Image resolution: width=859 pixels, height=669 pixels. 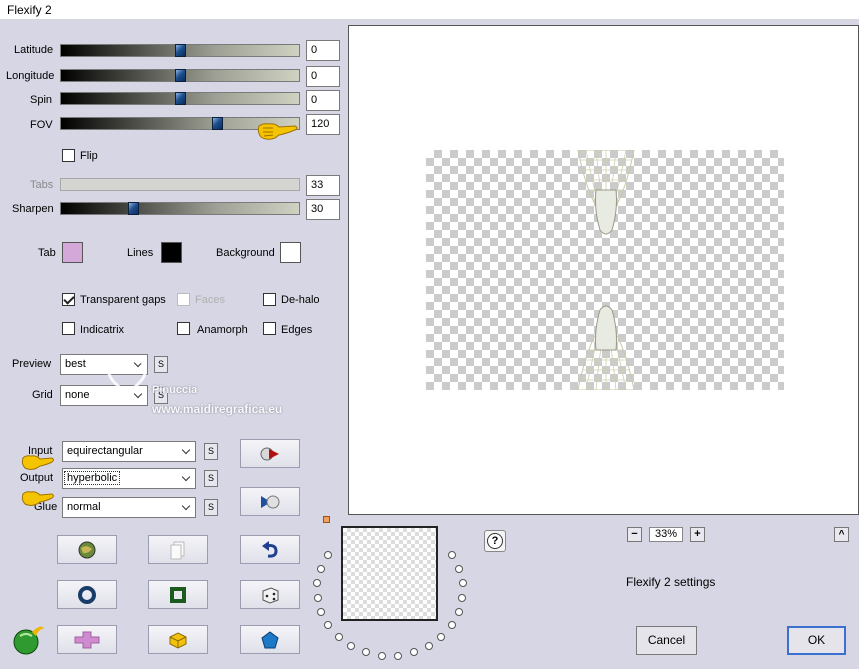 What do you see at coordinates (123, 300) in the screenshot?
I see `transparent-gaps-label: Transparent gaps` at bounding box center [123, 300].